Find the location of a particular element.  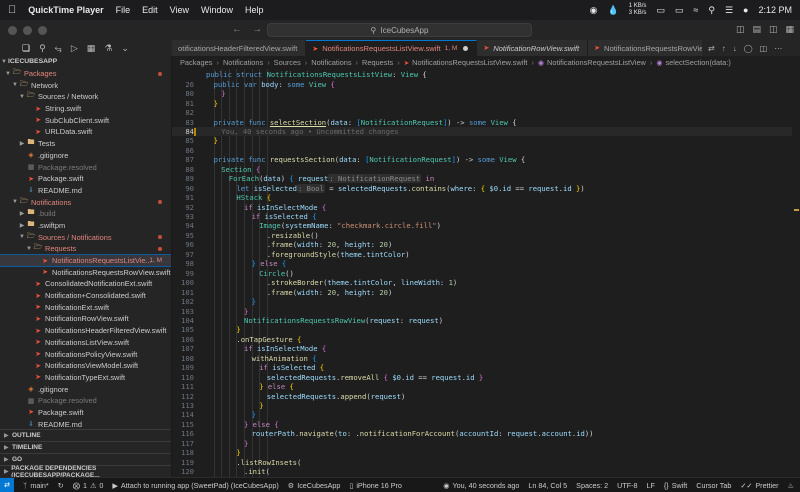

code-line: 106 .onTapGesture { is located at coordinates (486, 340).